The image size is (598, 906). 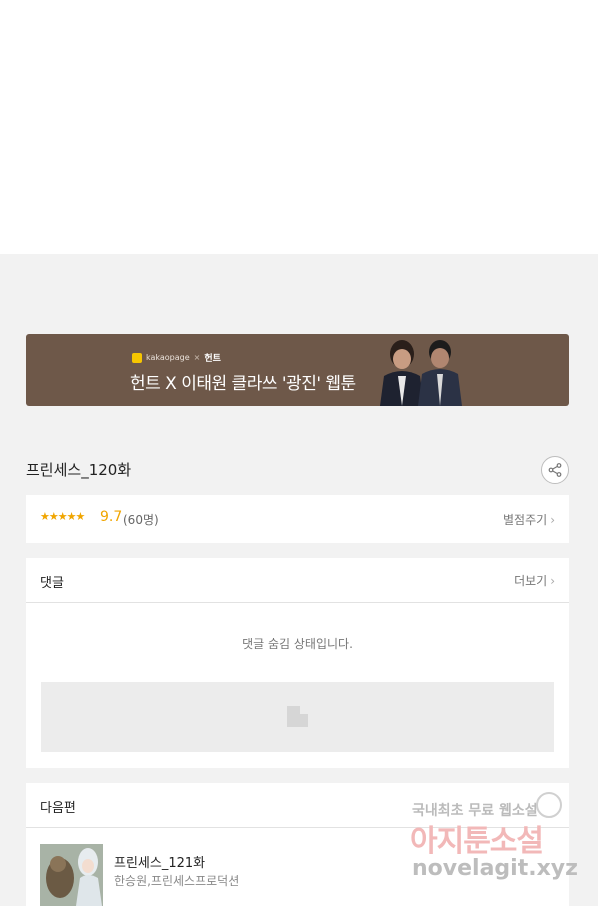 I want to click on next-episode-authors: 한승원,프린세스프로덕션, so click(x=177, y=881).